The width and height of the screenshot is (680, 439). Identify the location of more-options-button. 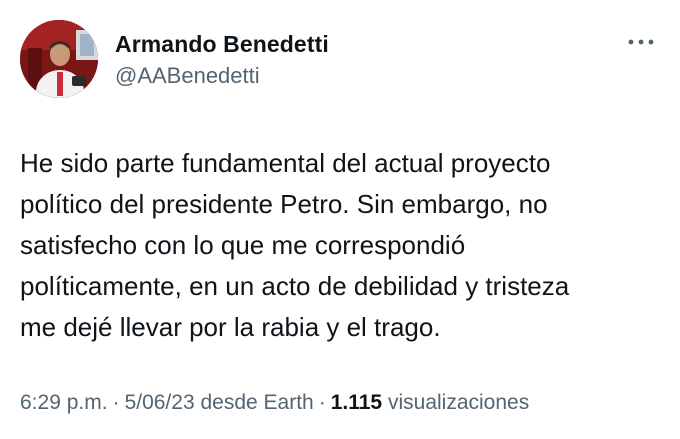
(641, 42).